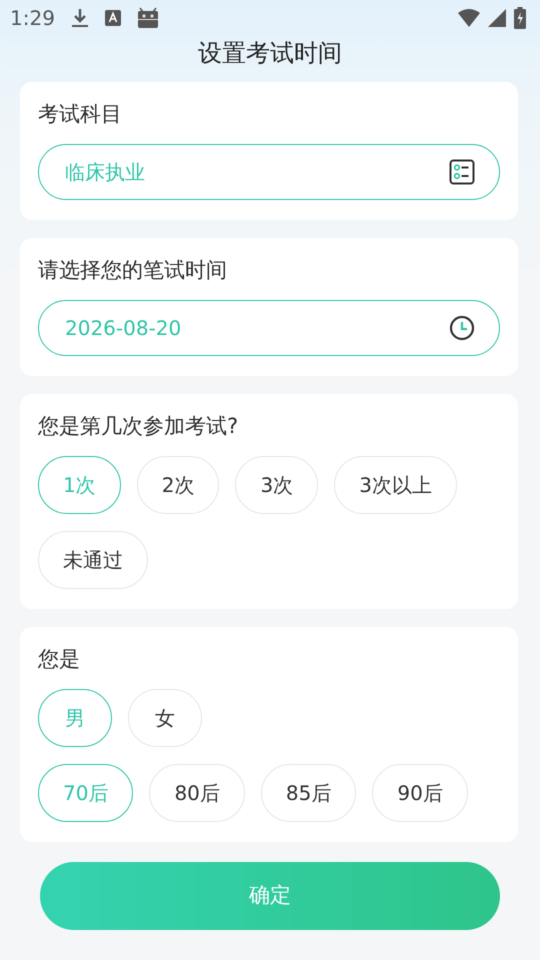 This screenshot has height=960, width=540. I want to click on wifi-icon, so click(469, 18).